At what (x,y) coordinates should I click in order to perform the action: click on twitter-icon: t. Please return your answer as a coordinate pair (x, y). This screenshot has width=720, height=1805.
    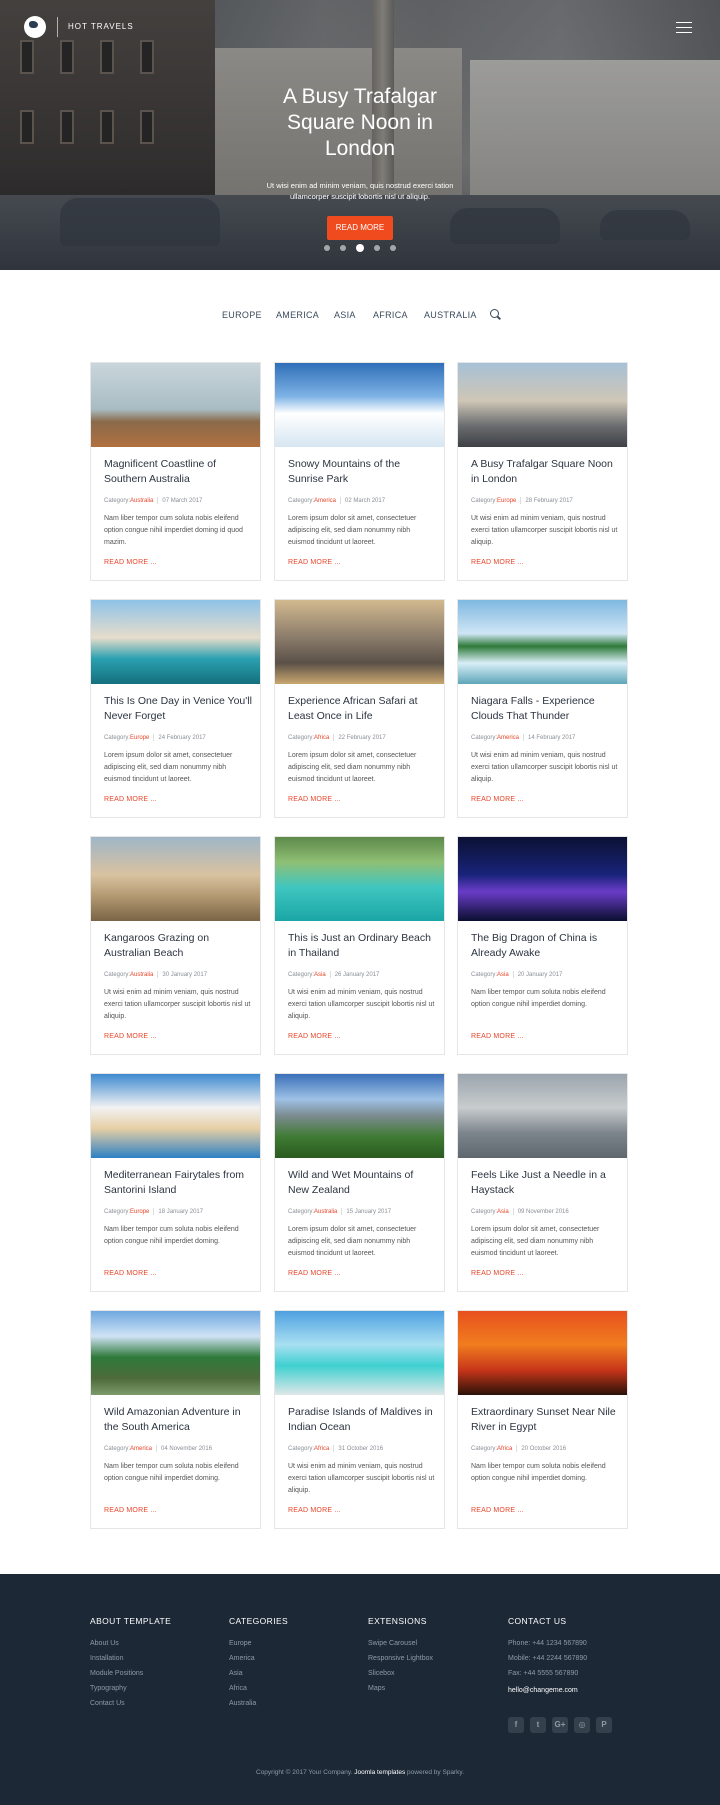
    Looking at the image, I should click on (538, 1725).